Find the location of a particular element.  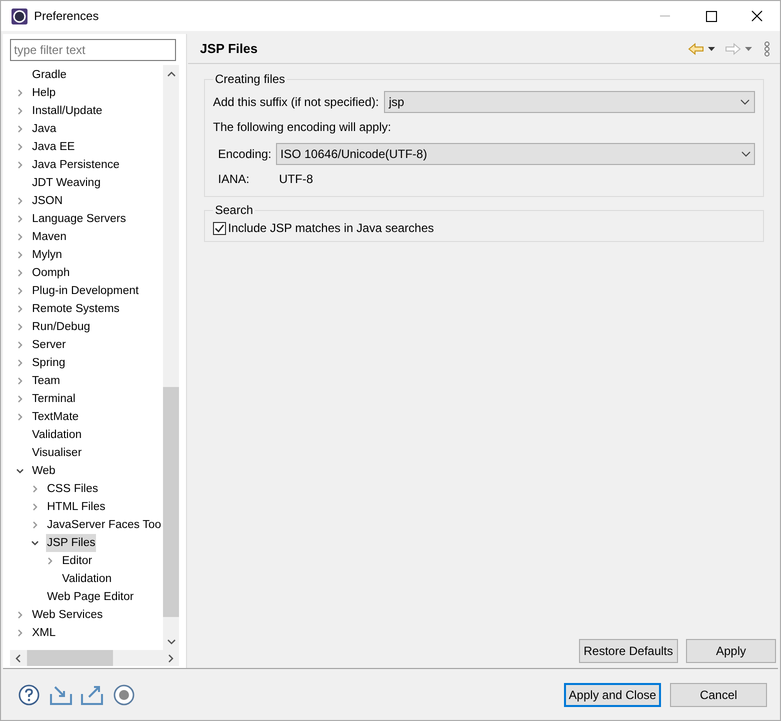

tree-item: JavaServer Faces Too is located at coordinates (104, 525).